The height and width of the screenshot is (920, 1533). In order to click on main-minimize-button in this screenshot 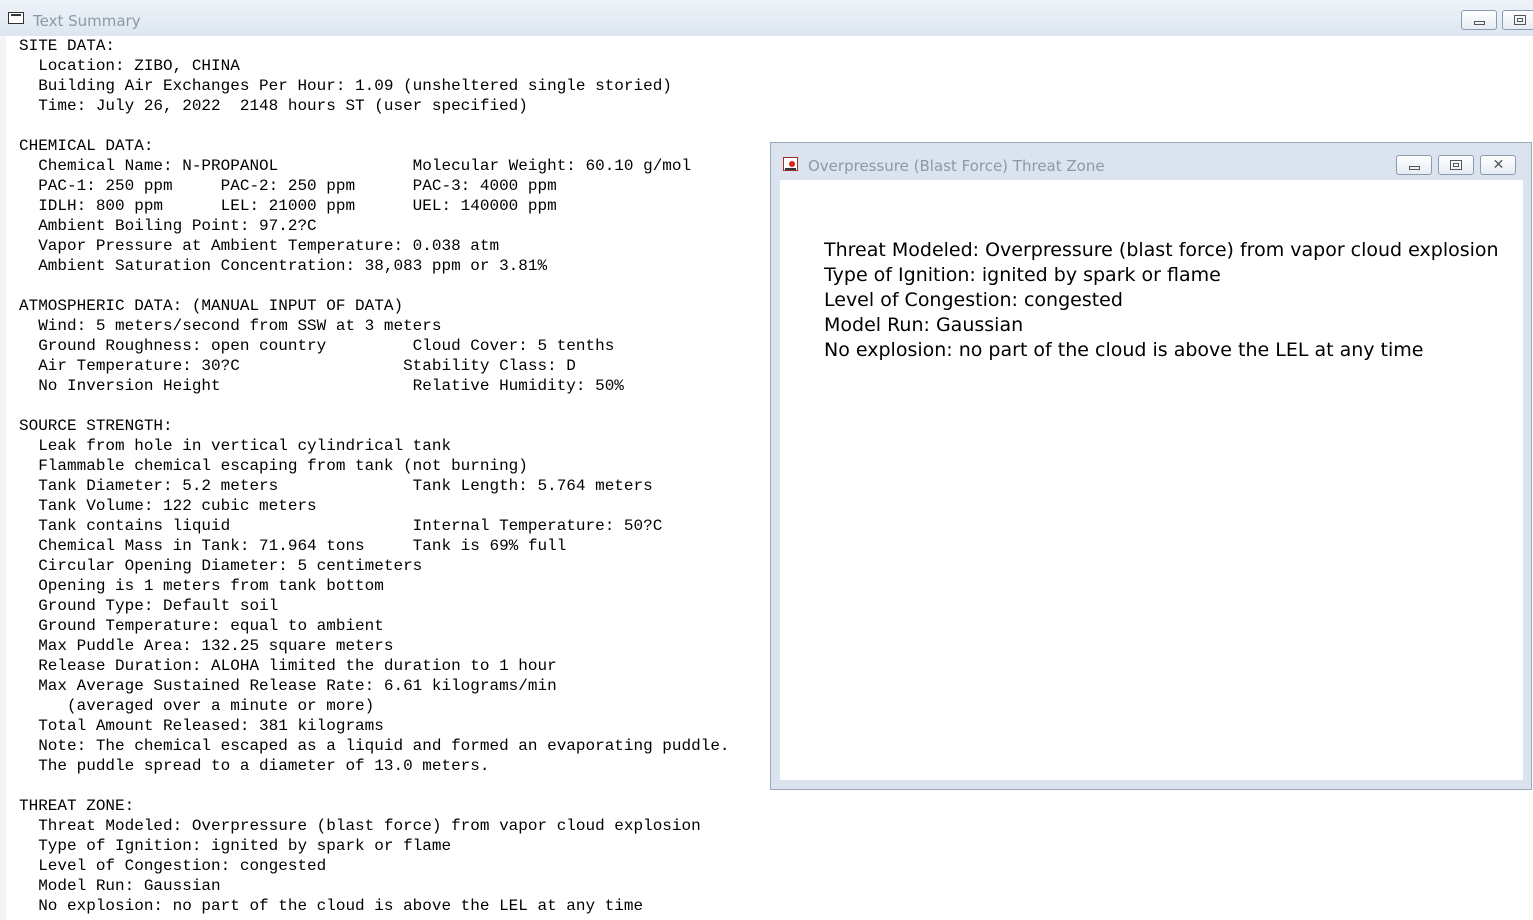, I will do `click(1479, 20)`.